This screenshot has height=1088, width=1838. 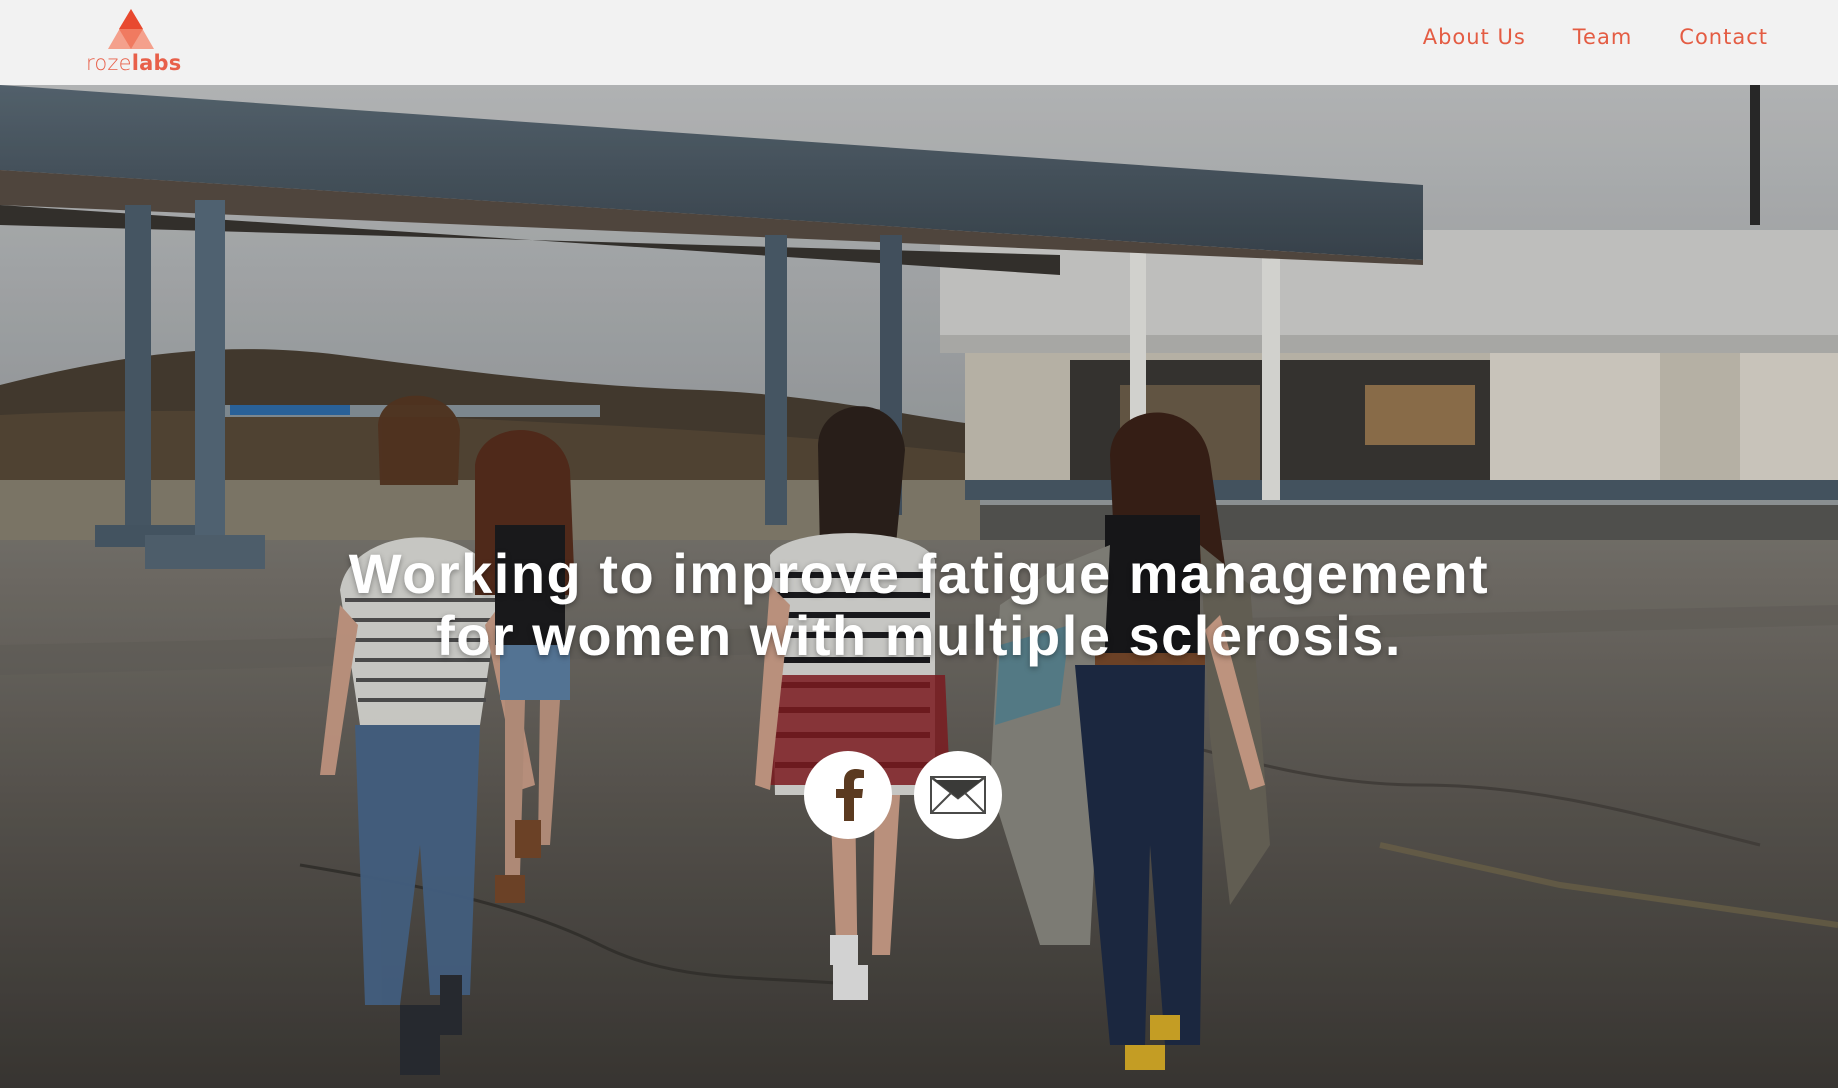 I want to click on hero-headline-line1: Working to improve fatigue management, so click(x=919, y=573).